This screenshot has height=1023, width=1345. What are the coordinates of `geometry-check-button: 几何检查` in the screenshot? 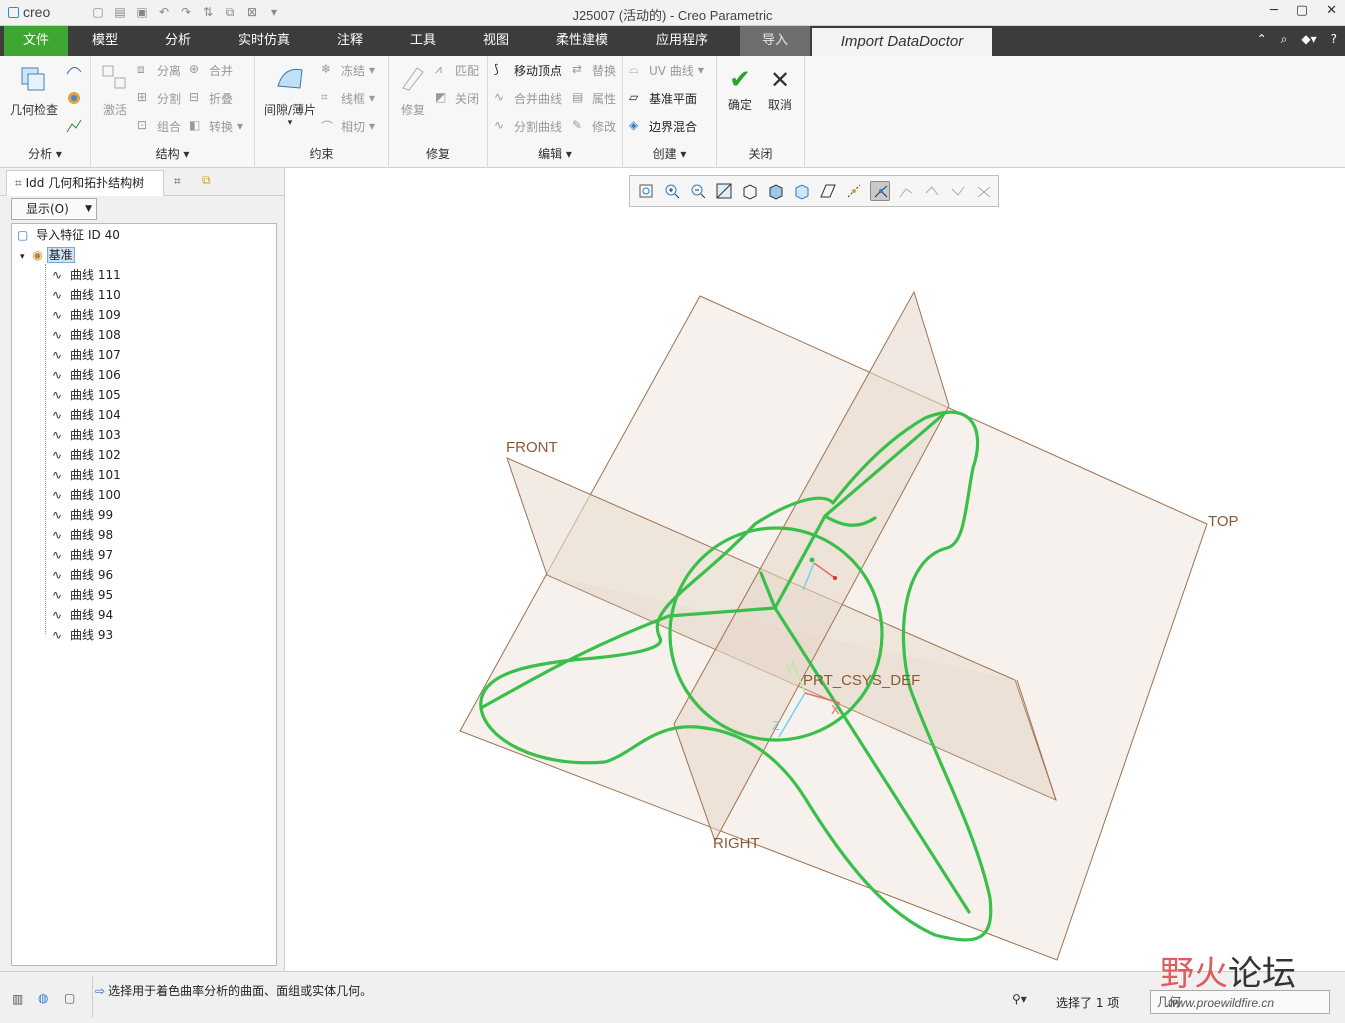 It's located at (34, 90).